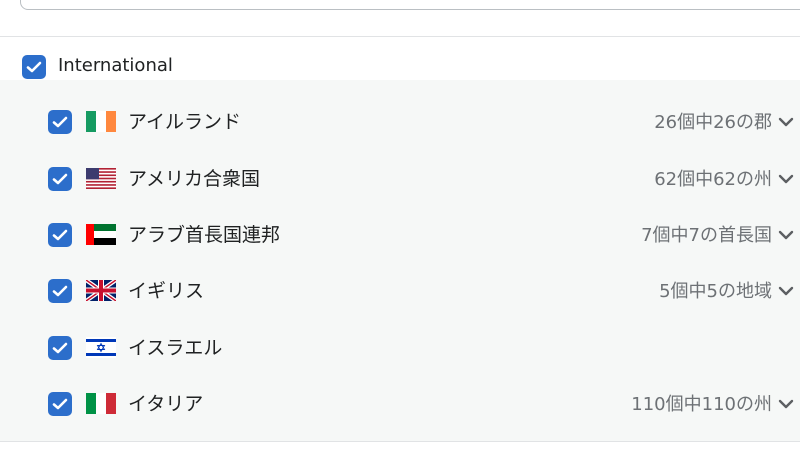 The height and width of the screenshot is (458, 800). What do you see at coordinates (194, 179) in the screenshot?
I see `country-name: アメリカ合衆国` at bounding box center [194, 179].